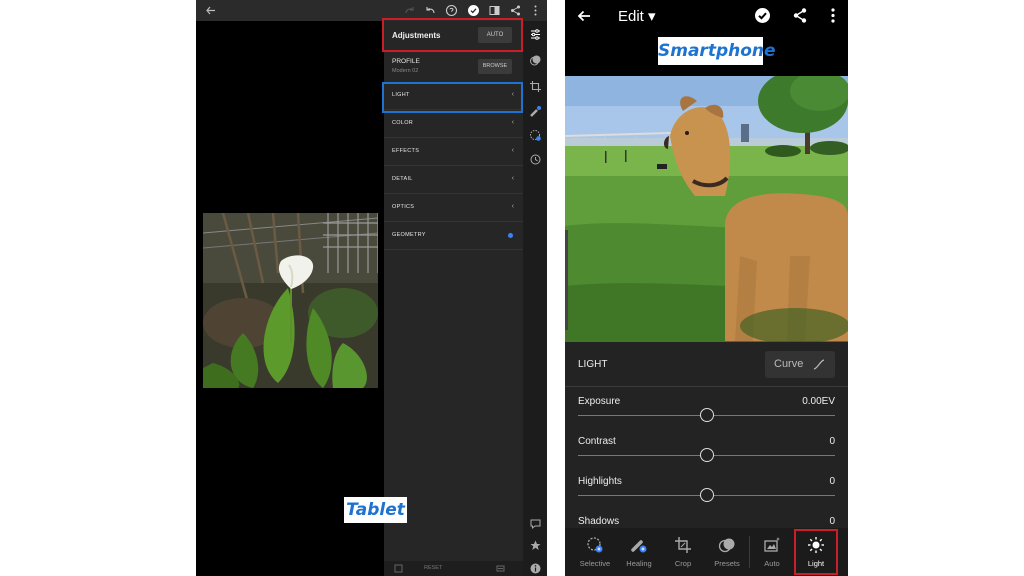 This screenshot has height=576, width=1024. What do you see at coordinates (494, 10) in the screenshot?
I see `compare-icon` at bounding box center [494, 10].